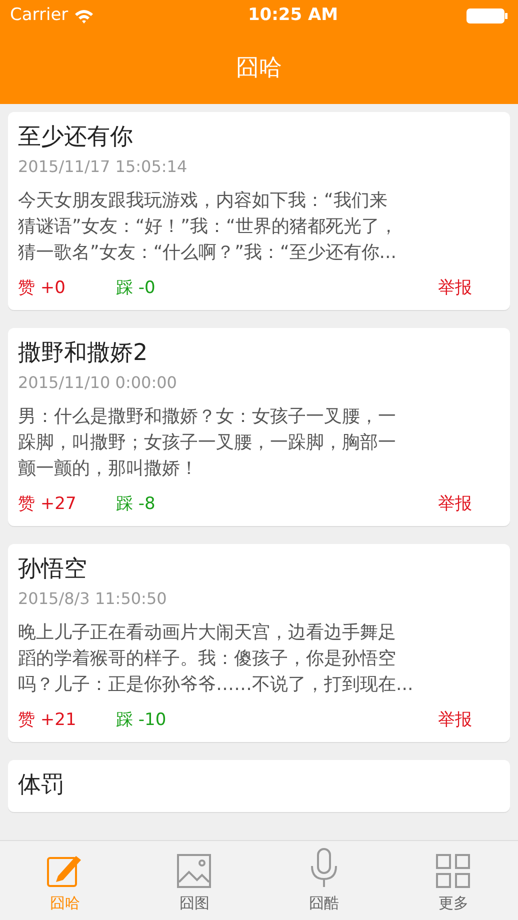  What do you see at coordinates (67, 504) in the screenshot?
I see `like-button: 赞 +27` at bounding box center [67, 504].